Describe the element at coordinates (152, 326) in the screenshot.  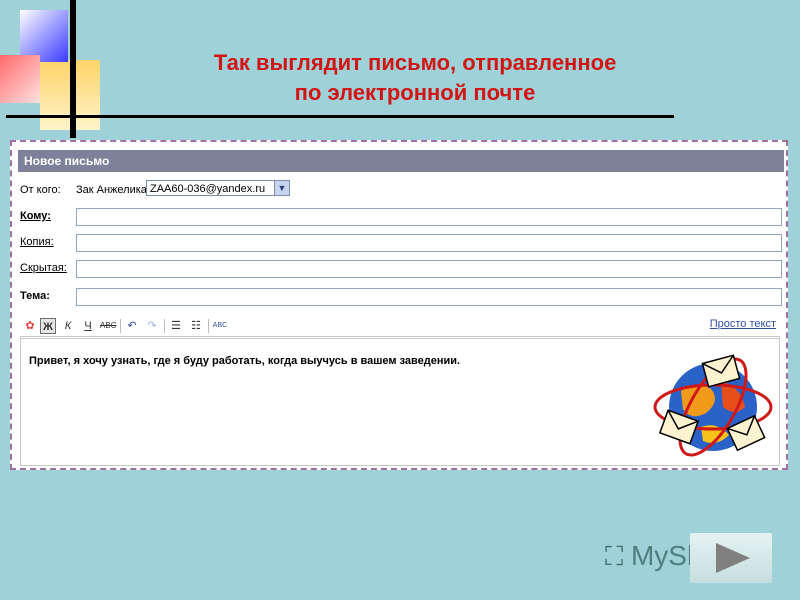
I see `redo-icon: ↷` at that location.